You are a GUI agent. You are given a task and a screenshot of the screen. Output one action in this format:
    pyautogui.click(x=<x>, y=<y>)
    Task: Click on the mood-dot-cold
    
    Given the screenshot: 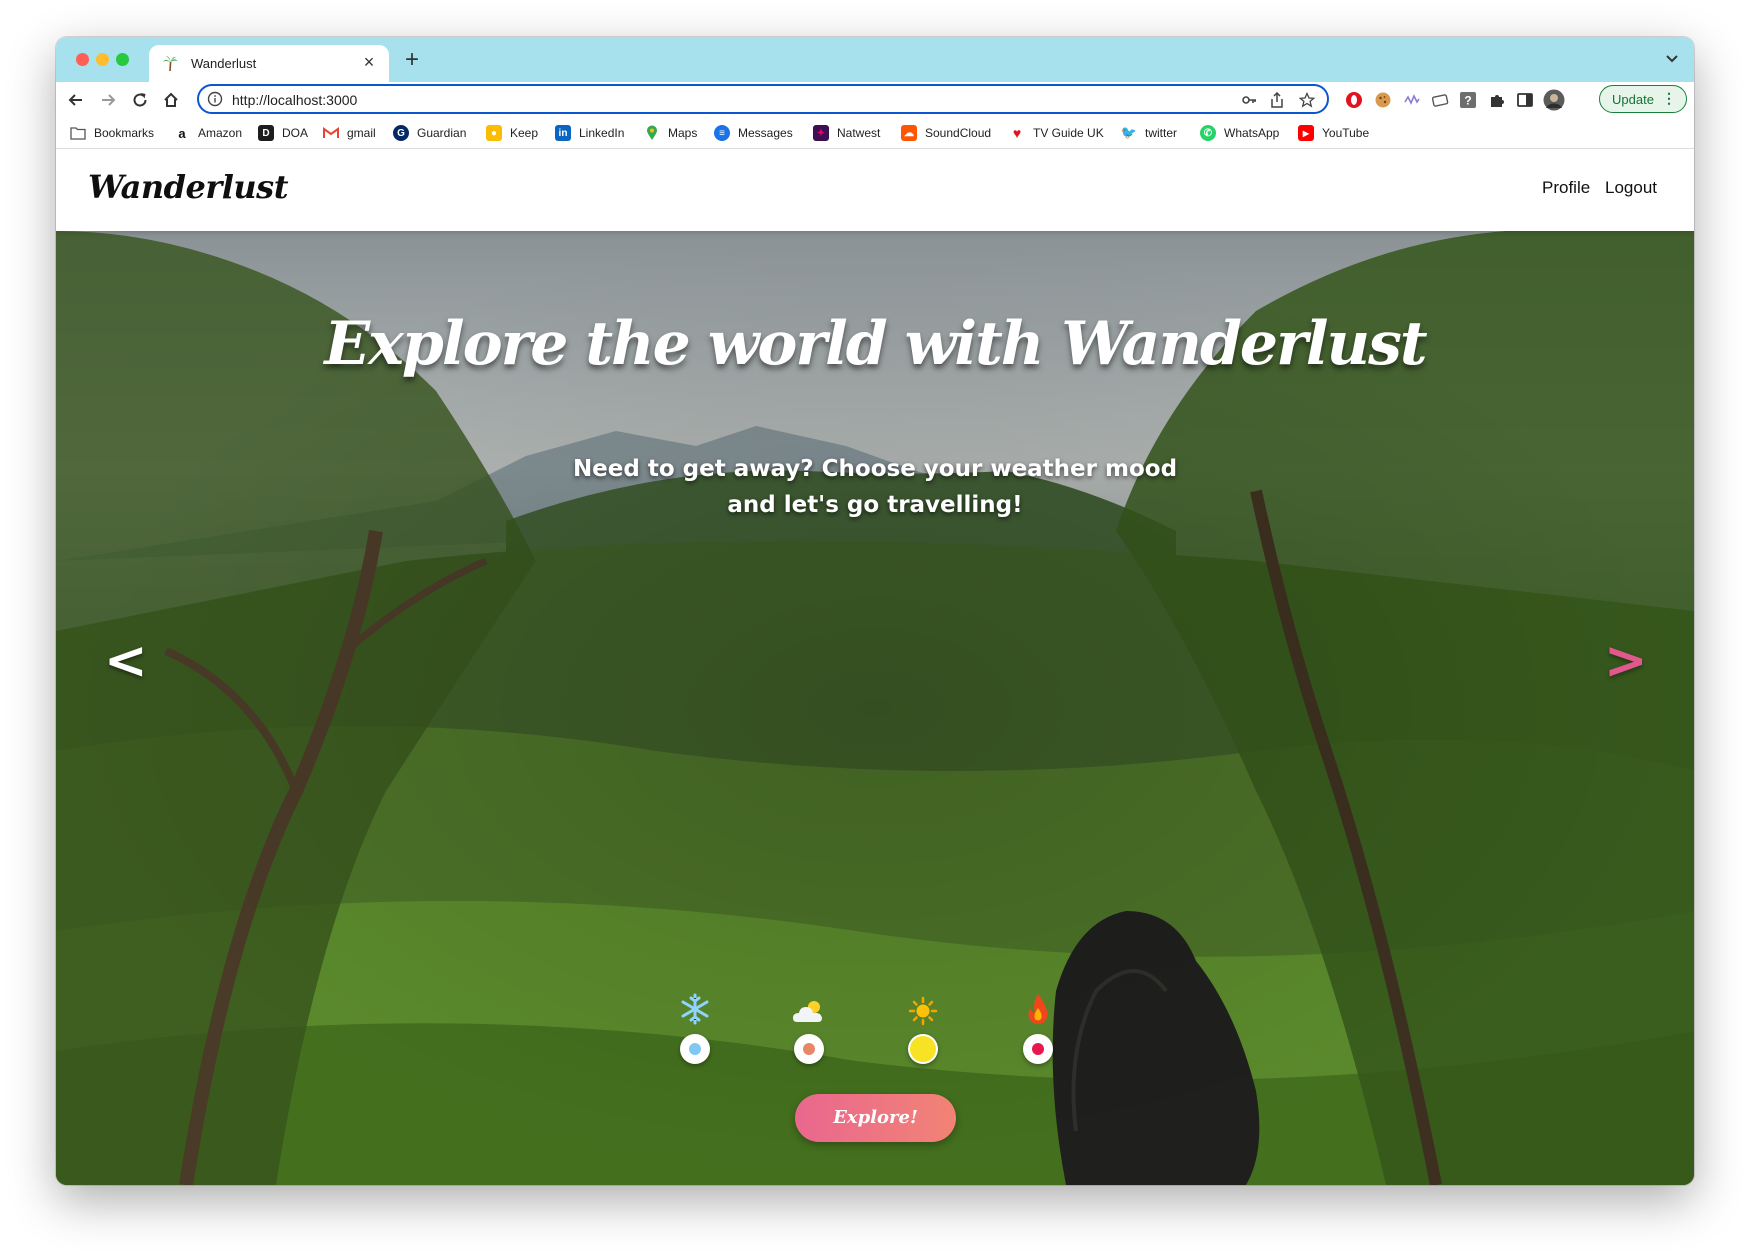 What is the action you would take?
    pyautogui.click(x=695, y=1049)
    